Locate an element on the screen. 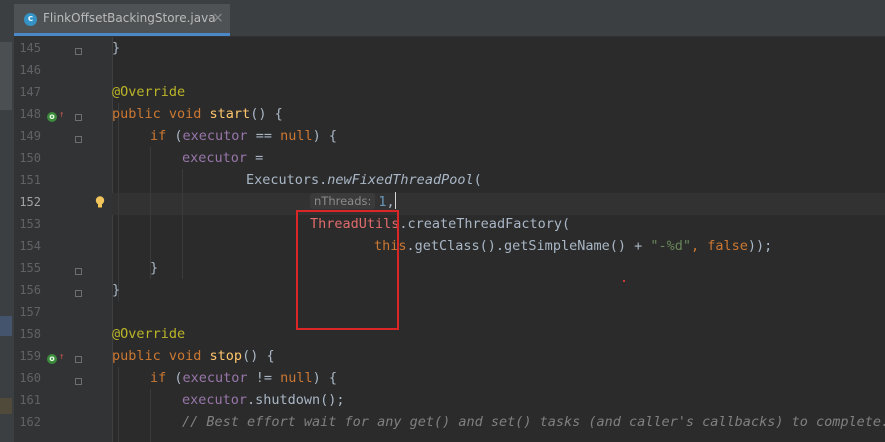 The image size is (885, 442). line-number: 162 is located at coordinates (30, 422).